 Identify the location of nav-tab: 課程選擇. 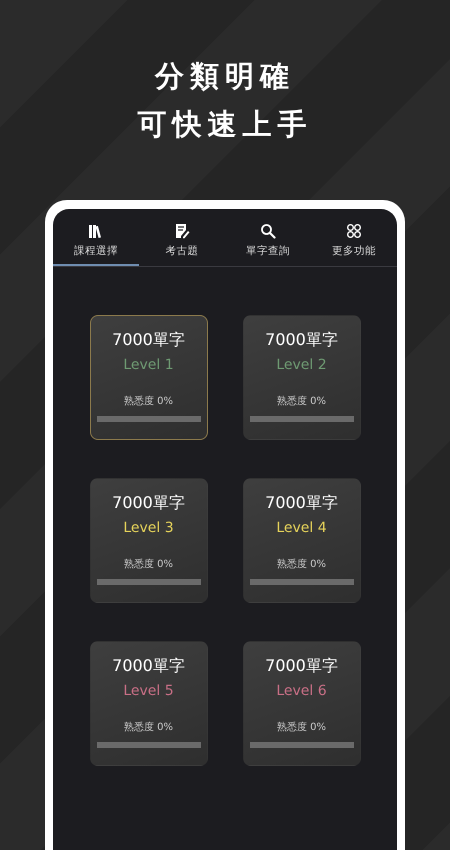
(96, 237).